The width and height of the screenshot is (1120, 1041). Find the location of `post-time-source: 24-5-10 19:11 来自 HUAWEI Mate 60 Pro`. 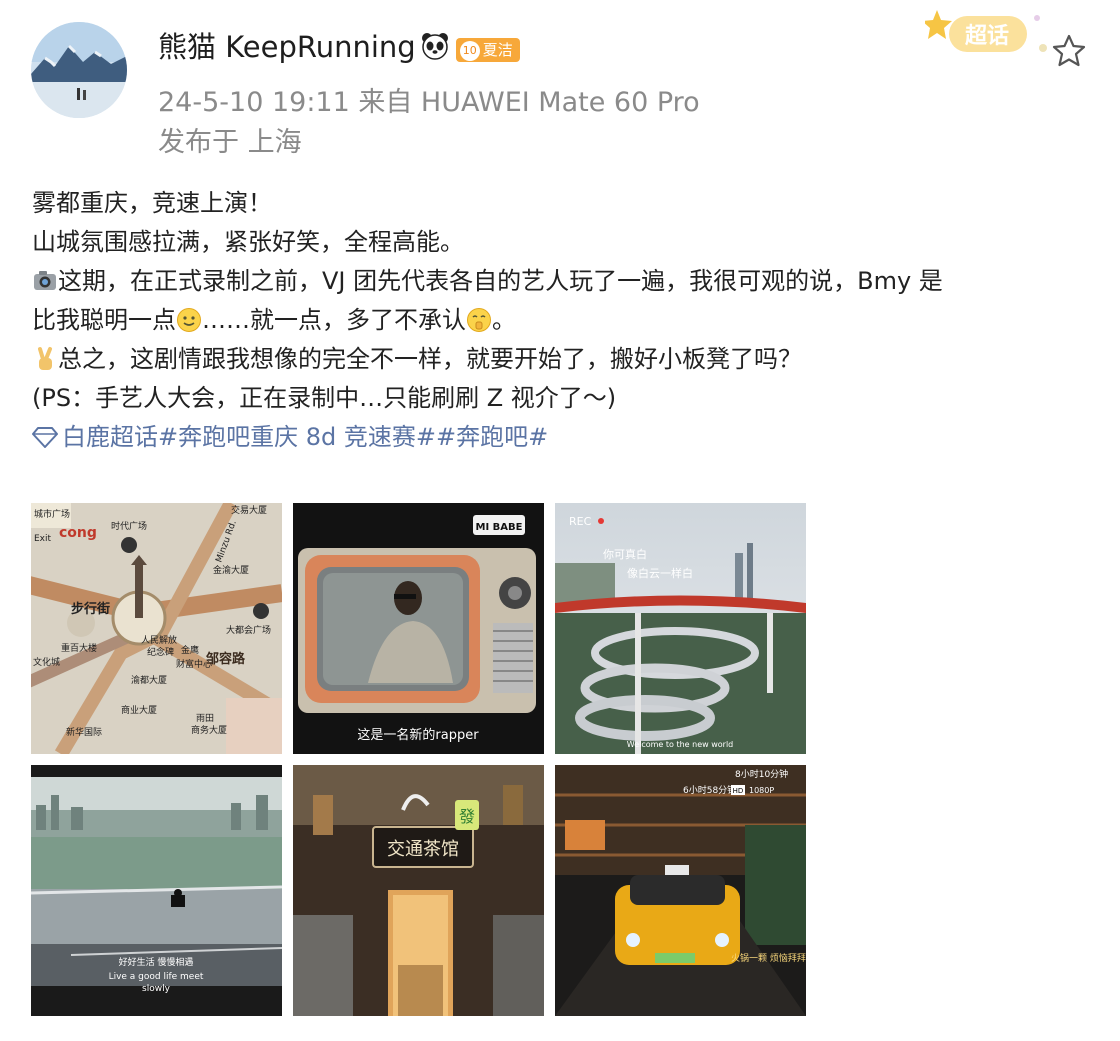

post-time-source: 24-5-10 19:11 来自 HUAWEI Mate 60 Pro is located at coordinates (429, 102).